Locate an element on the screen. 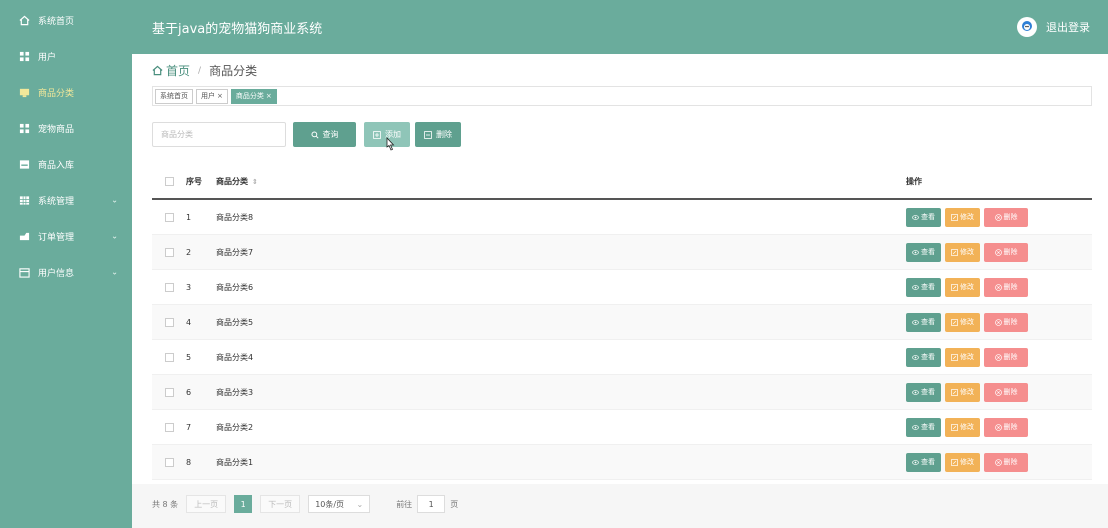 This screenshot has height=528, width=1108. calendar-icon is located at coordinates (24, 272).